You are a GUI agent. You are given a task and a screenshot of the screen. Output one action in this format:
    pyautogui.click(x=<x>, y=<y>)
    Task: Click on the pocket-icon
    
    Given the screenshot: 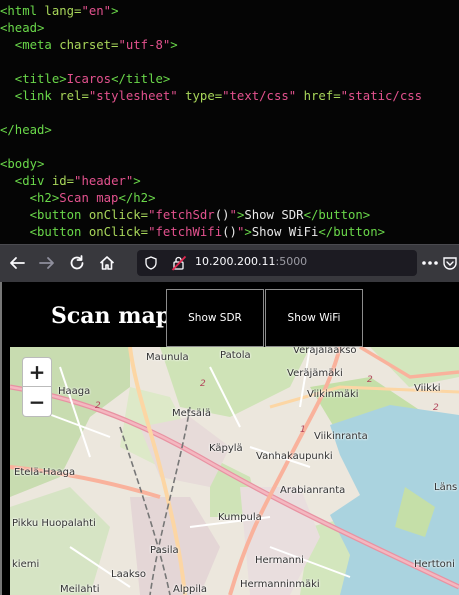 What is the action you would take?
    pyautogui.click(x=449, y=263)
    